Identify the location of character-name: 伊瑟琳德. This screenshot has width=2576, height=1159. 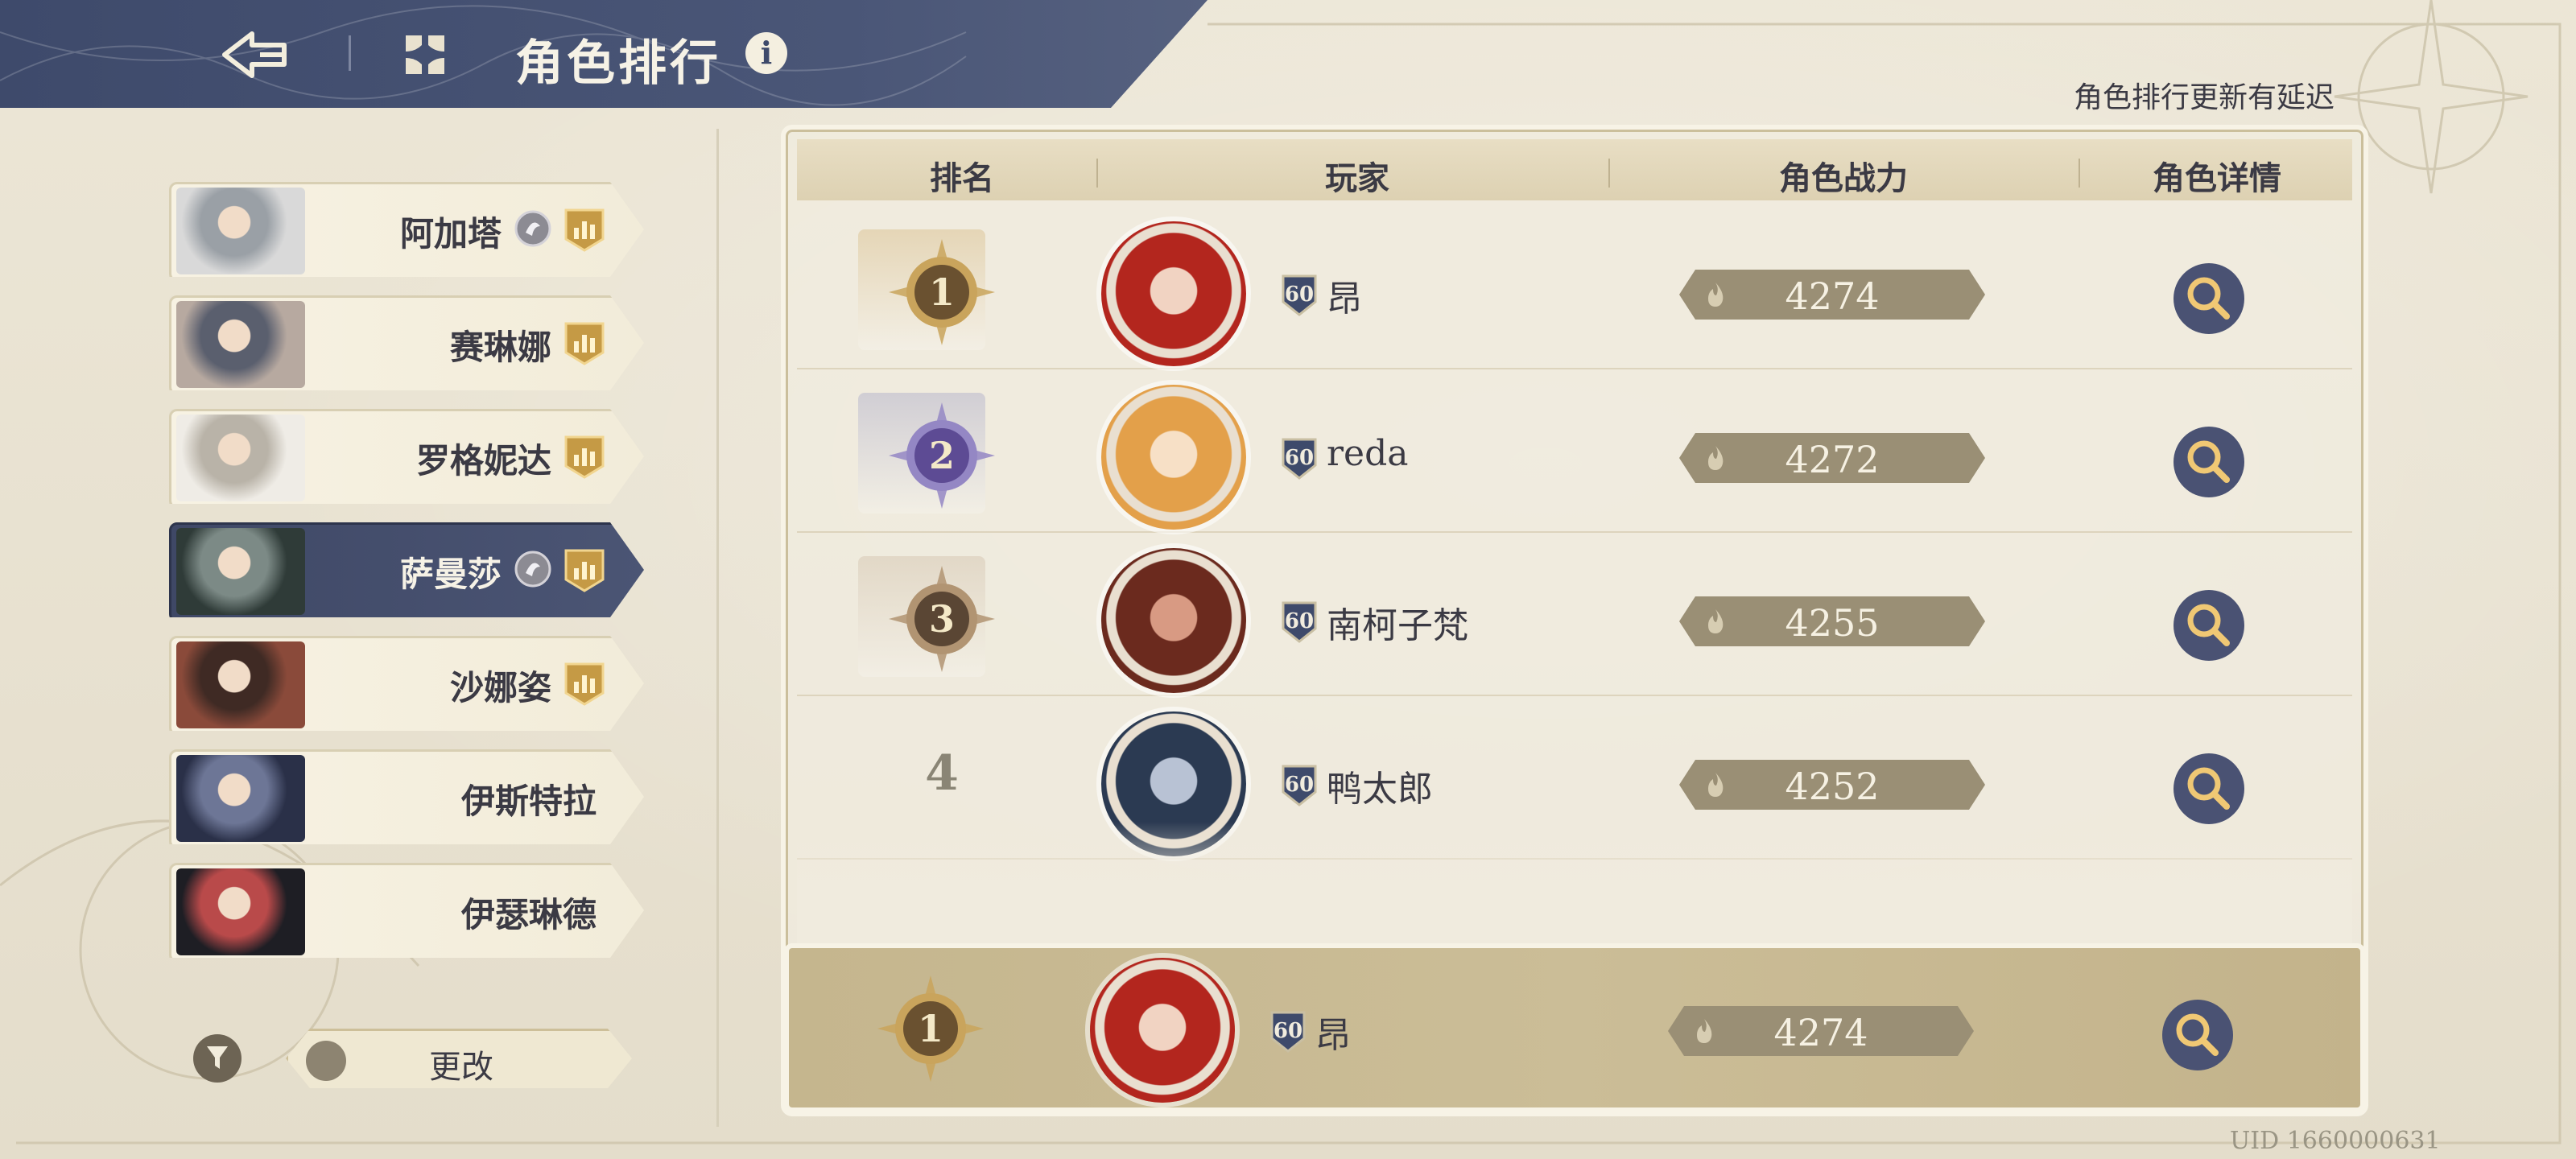
(528, 914).